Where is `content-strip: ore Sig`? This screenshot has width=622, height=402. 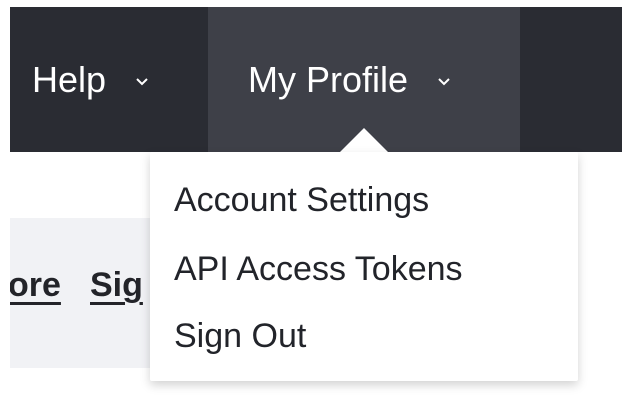
content-strip: ore Sig is located at coordinates (89, 293).